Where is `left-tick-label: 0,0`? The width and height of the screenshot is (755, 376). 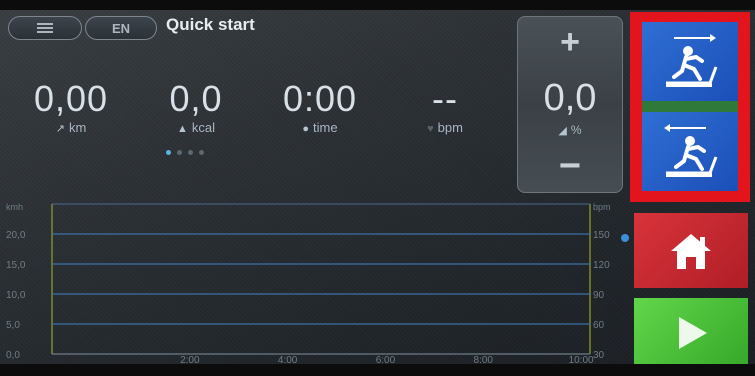
left-tick-label: 0,0 is located at coordinates (13, 355).